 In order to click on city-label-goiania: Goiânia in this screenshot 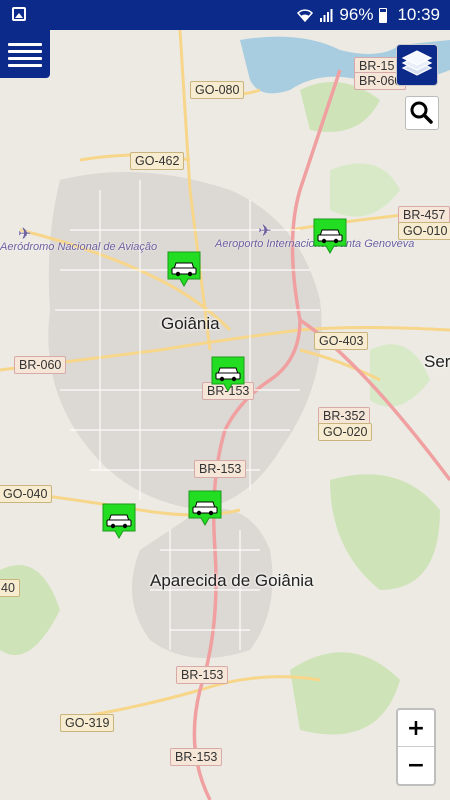, I will do `click(190, 323)`.